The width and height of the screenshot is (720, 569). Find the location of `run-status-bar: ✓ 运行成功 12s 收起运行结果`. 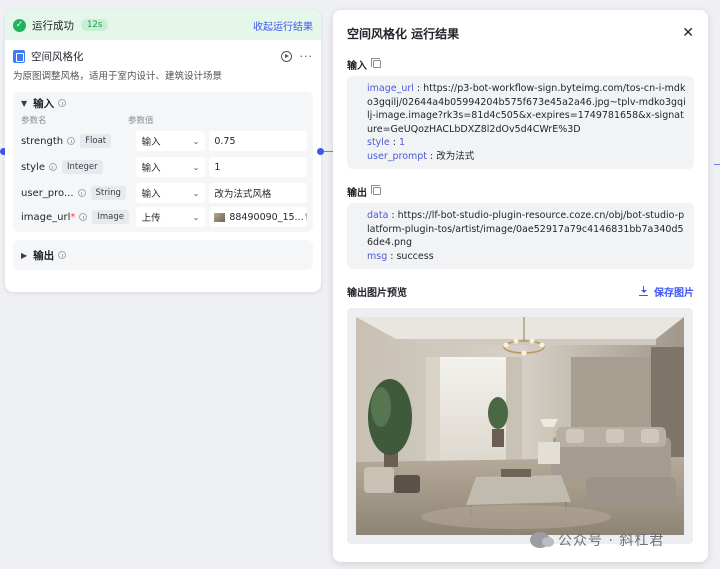

run-status-bar: ✓ 运行成功 12s 收起运行结果 is located at coordinates (163, 25).